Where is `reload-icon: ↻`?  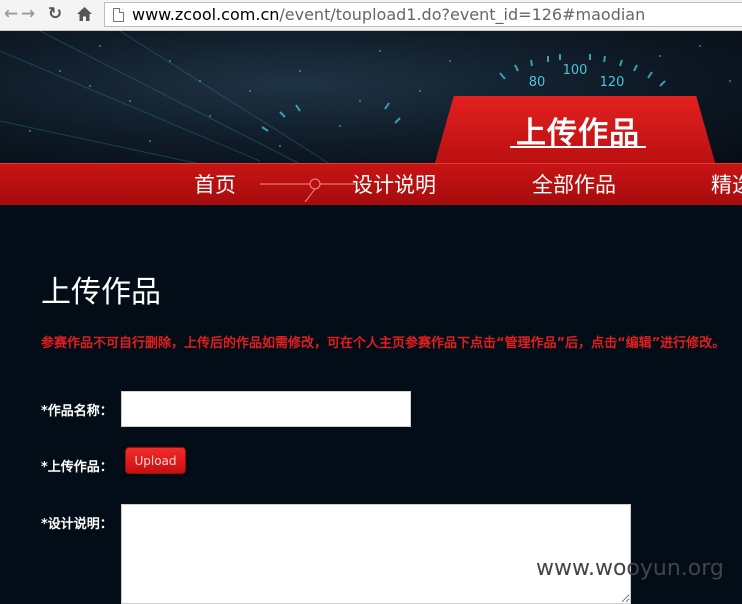 reload-icon: ↻ is located at coordinates (55, 14).